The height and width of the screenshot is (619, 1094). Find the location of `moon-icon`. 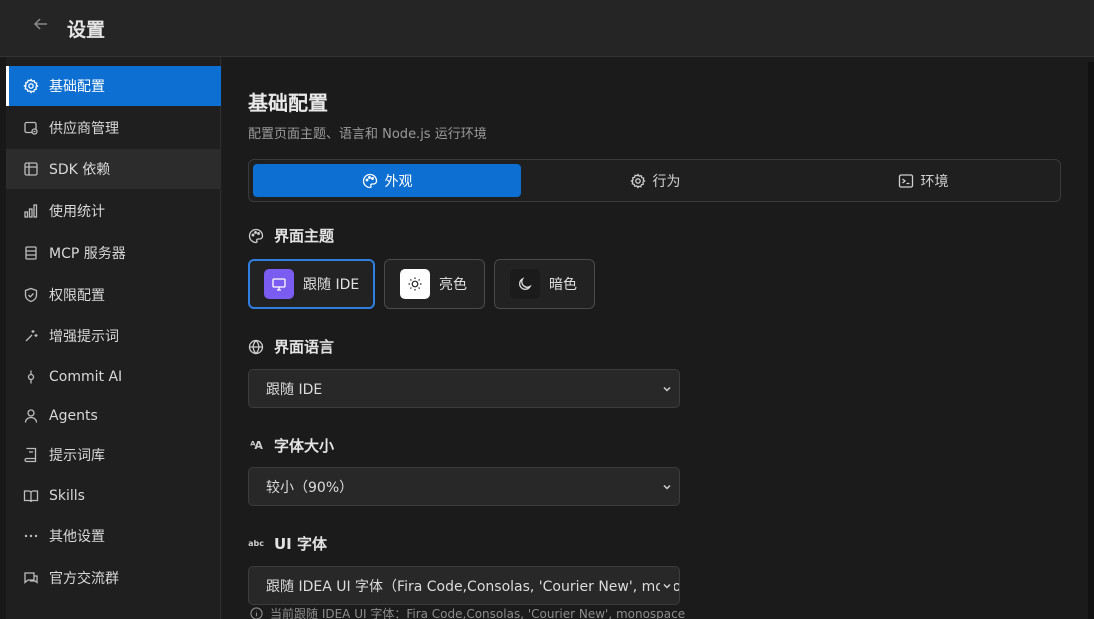

moon-icon is located at coordinates (525, 284).